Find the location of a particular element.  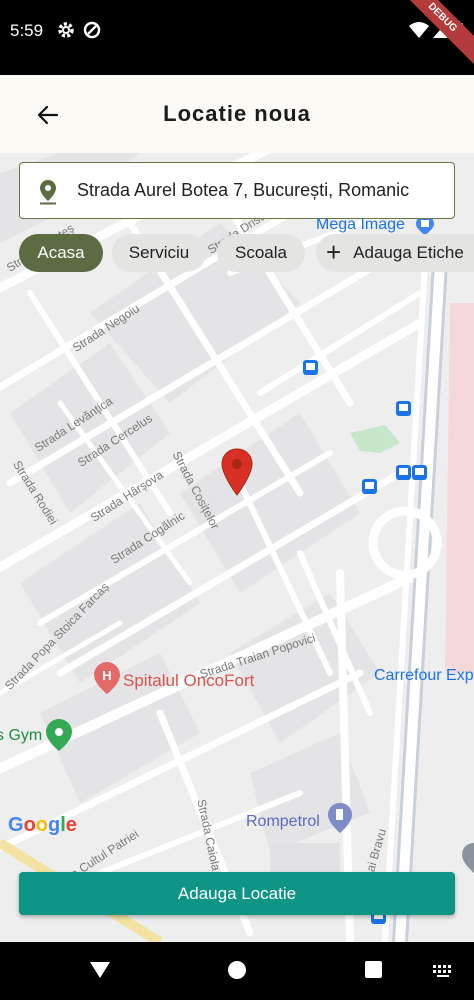

status-bar: 5:59 DEBUG is located at coordinates (237, 37).